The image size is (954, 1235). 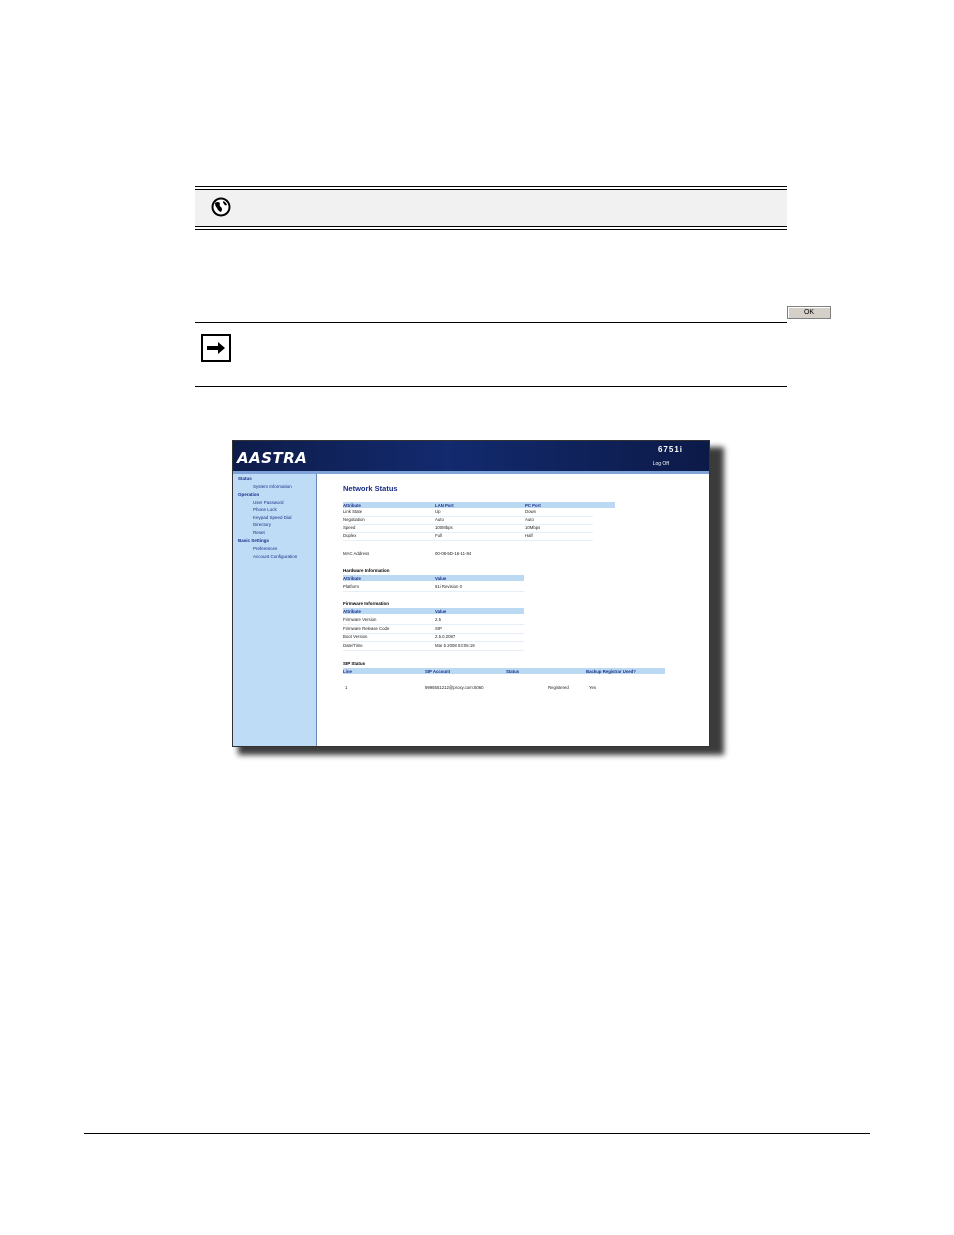 I want to click on sidebar-item-user-password: User Password, so click(x=268, y=502).